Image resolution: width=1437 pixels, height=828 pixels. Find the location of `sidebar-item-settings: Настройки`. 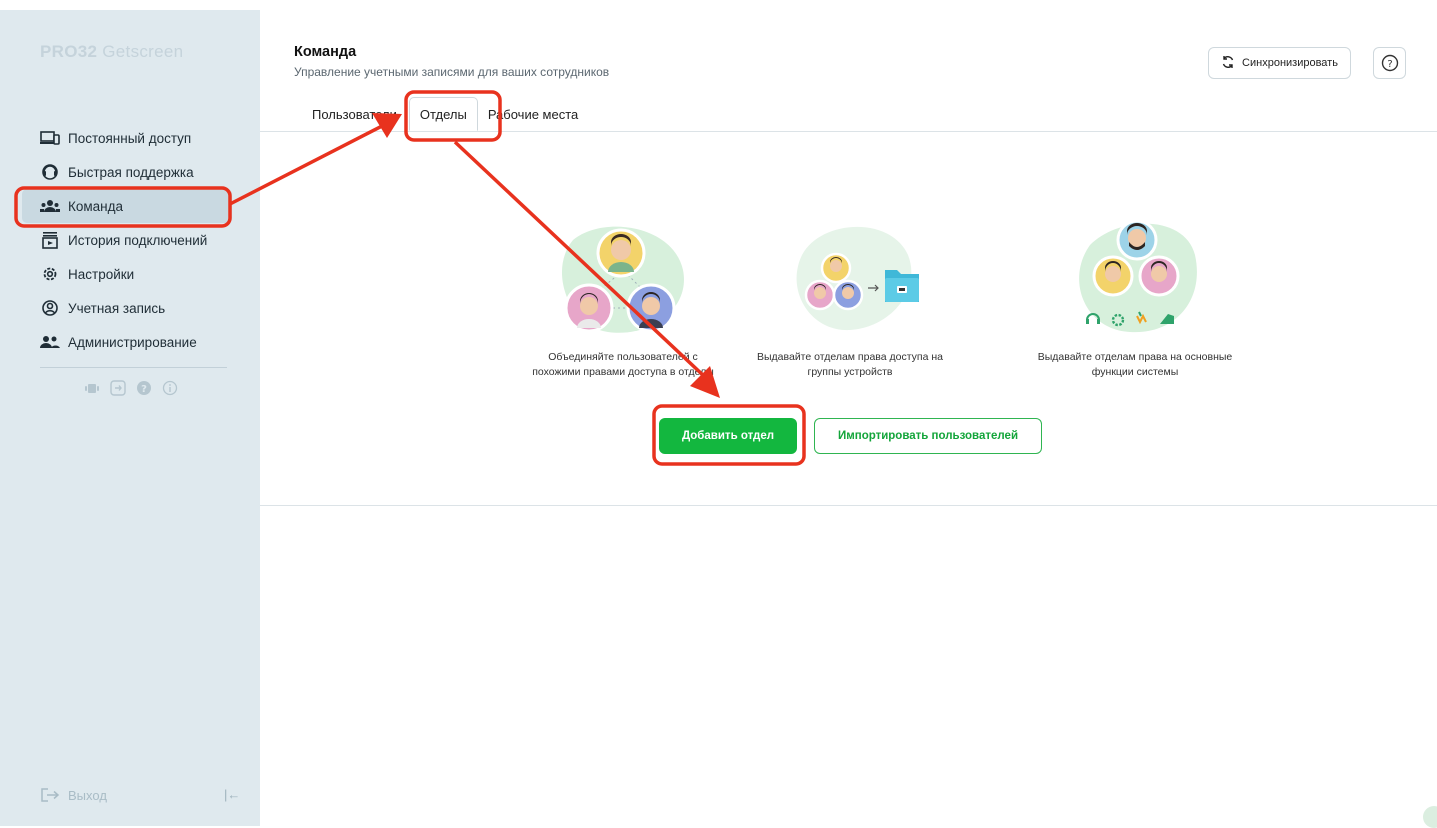

sidebar-item-settings: Настройки is located at coordinates (127, 274).